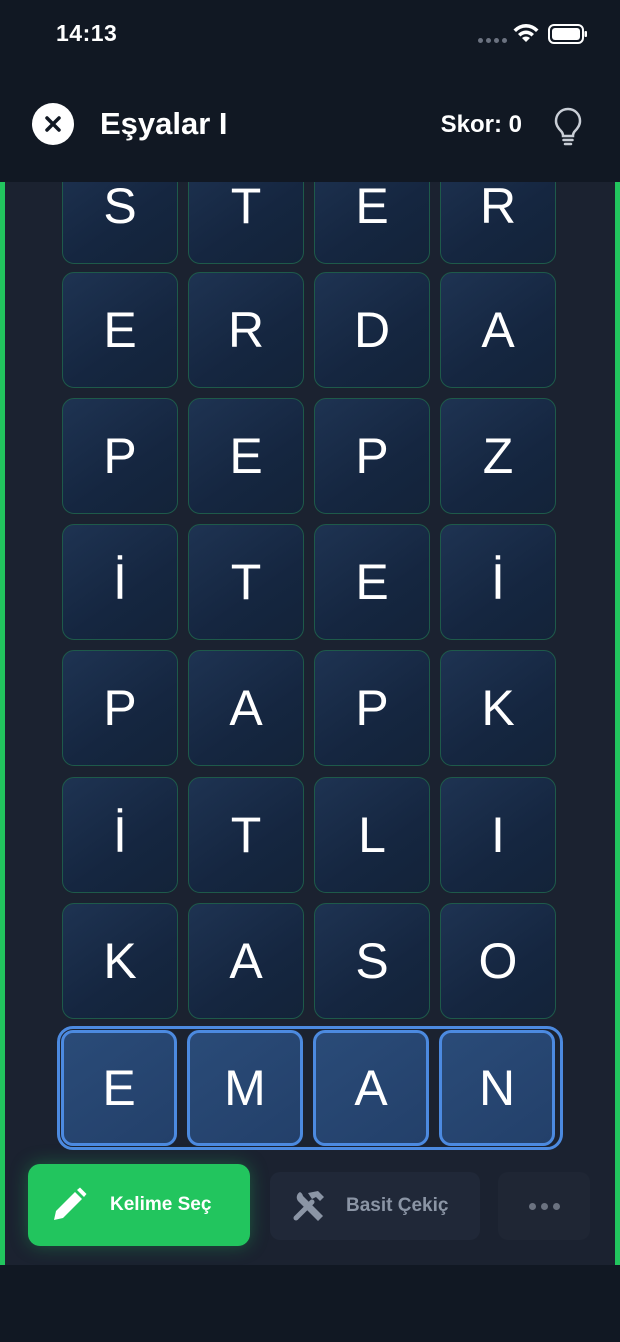 Image resolution: width=620 pixels, height=1342 pixels. What do you see at coordinates (308, 1206) in the screenshot?
I see `tools-icon` at bounding box center [308, 1206].